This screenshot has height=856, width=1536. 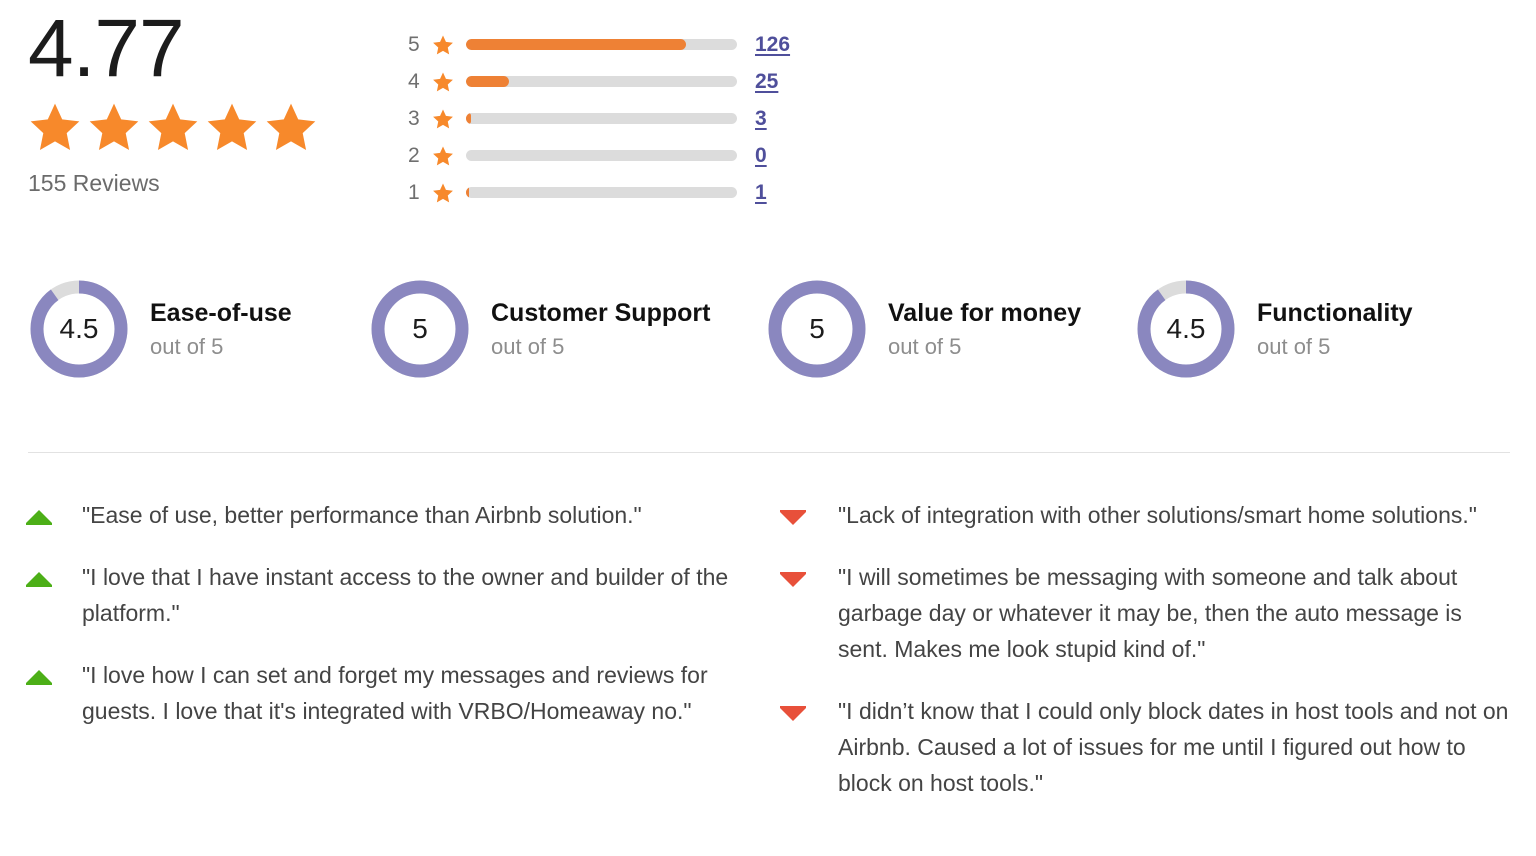 I want to click on criterion-name: Ease-of-use, so click(x=221, y=313).